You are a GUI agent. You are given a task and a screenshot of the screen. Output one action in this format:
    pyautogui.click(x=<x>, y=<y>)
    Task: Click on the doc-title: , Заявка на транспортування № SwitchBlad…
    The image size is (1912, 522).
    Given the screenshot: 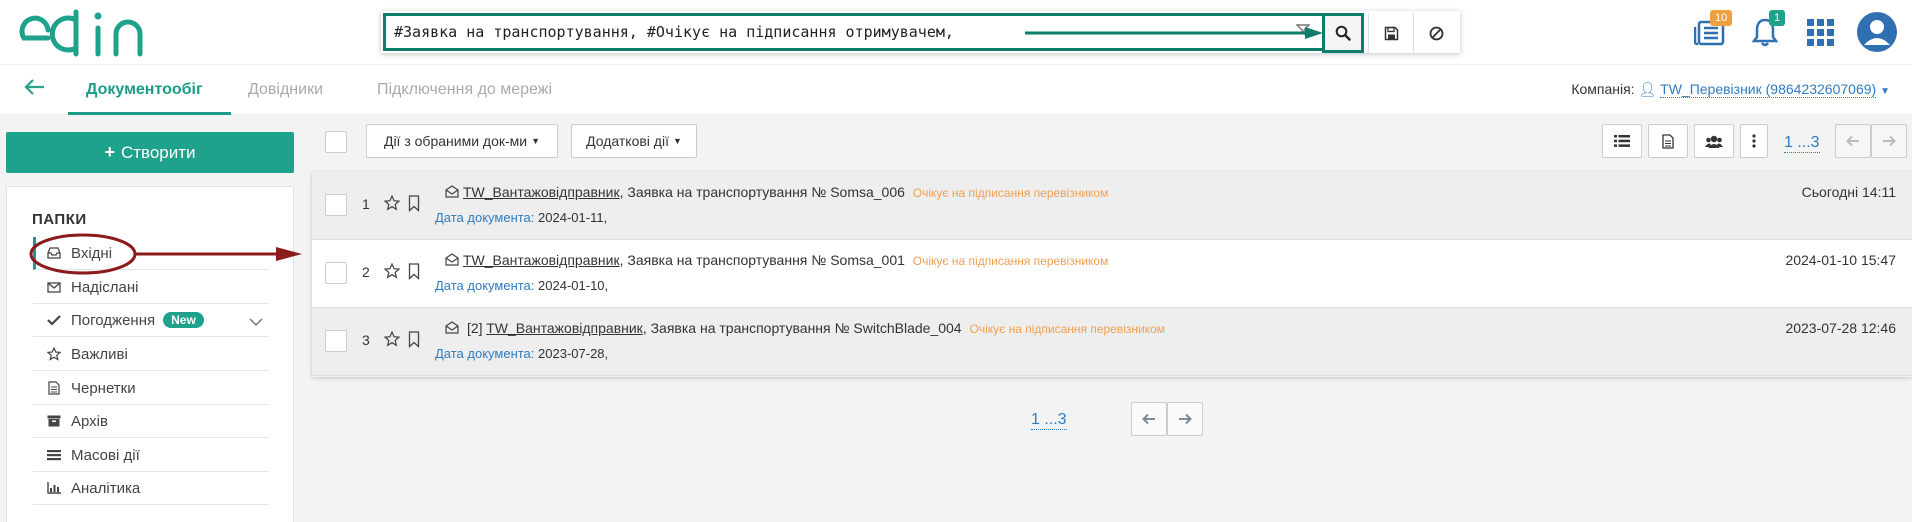 What is the action you would take?
    pyautogui.click(x=802, y=328)
    